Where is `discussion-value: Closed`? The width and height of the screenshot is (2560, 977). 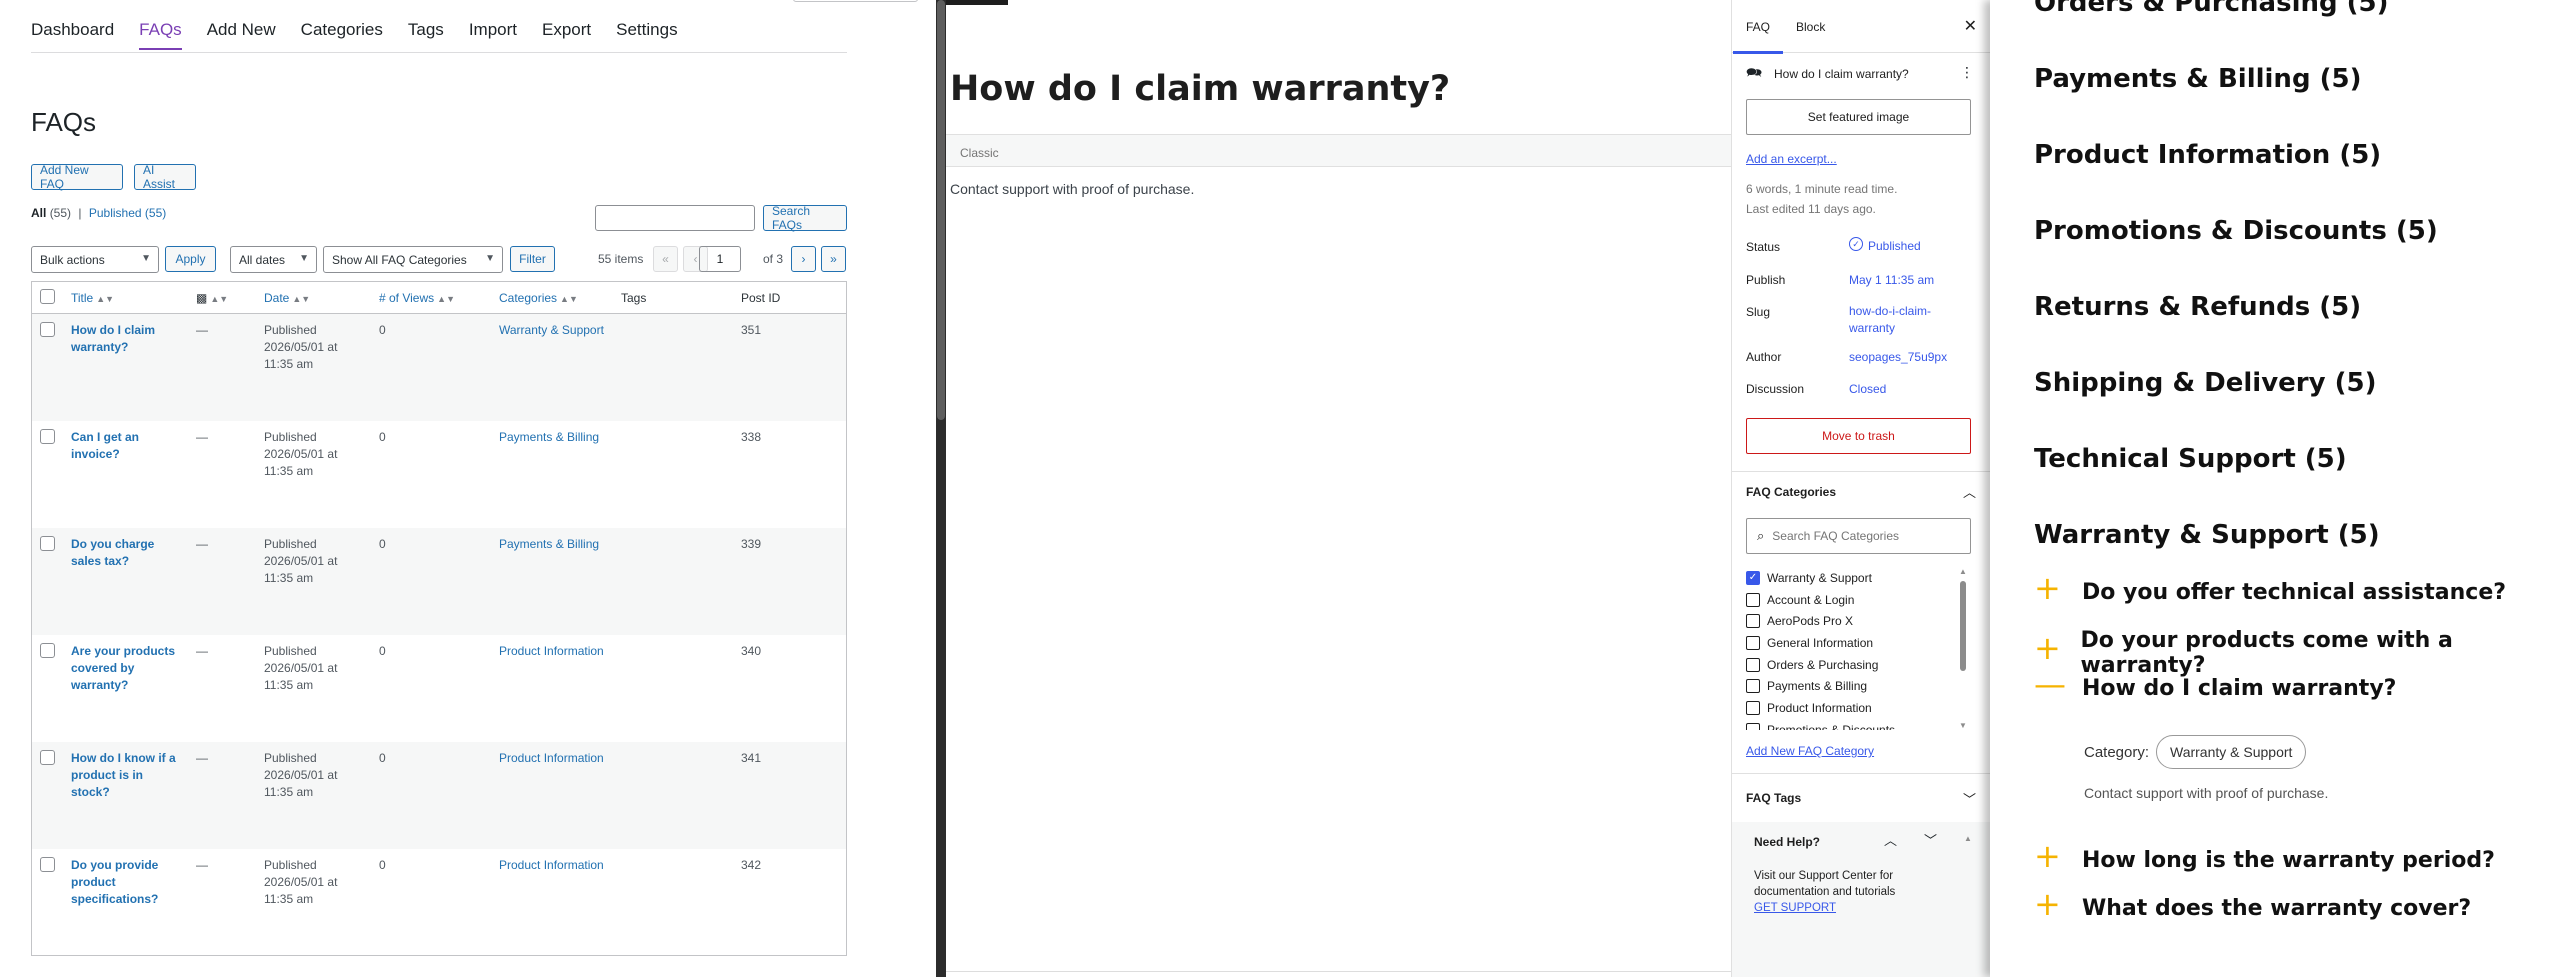
discussion-value: Closed is located at coordinates (1867, 389).